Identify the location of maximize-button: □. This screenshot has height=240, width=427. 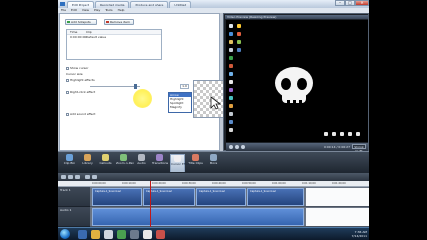
(350, 3).